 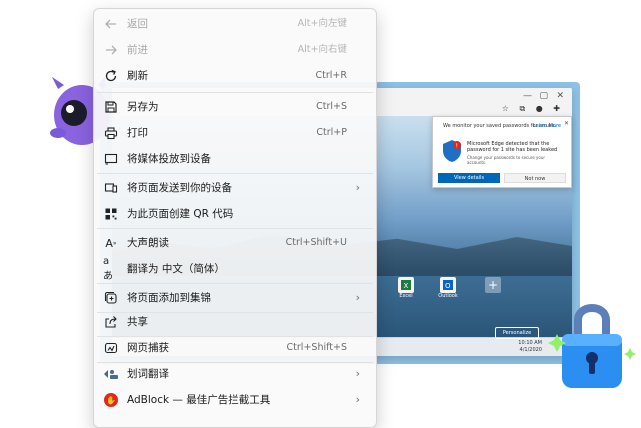 I want to click on menu-item-save-as: 另存为 Ctrl+S, so click(x=235, y=107).